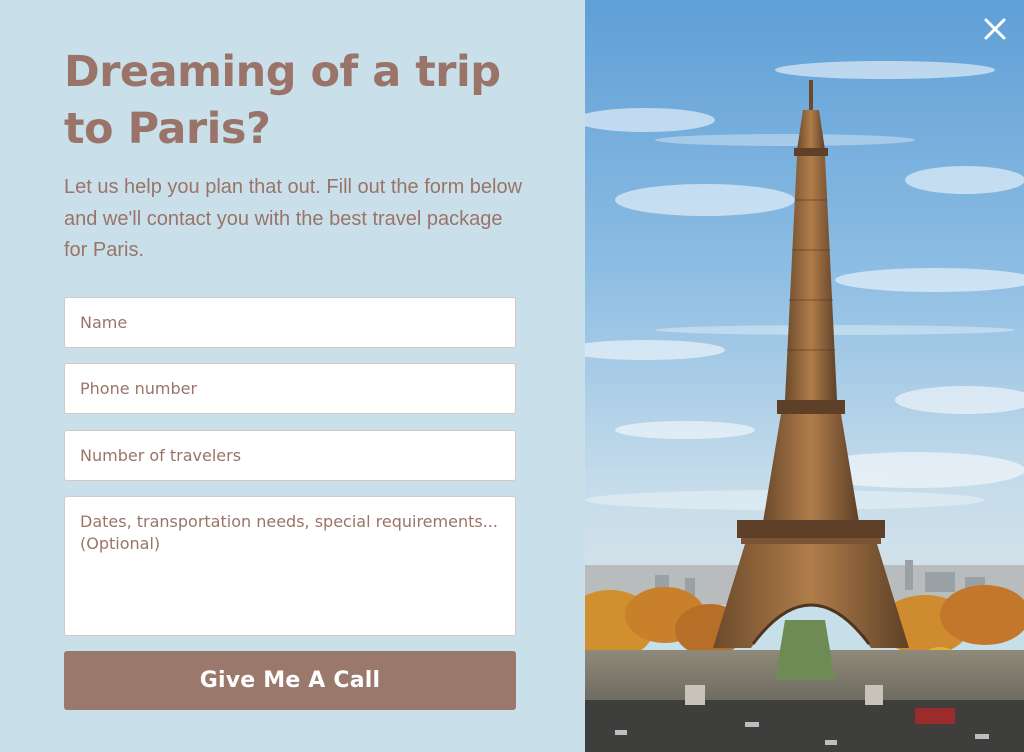  Describe the element at coordinates (290, 680) in the screenshot. I see `give-me-a-call-button: Give Me A Call` at that location.